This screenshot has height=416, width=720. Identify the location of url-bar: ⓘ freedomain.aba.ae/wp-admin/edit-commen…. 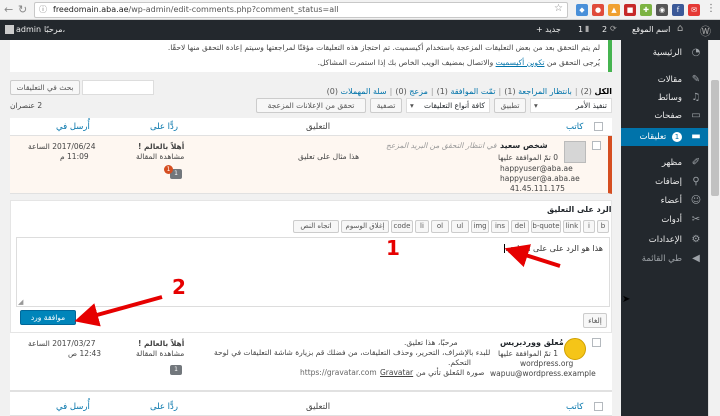
(301, 10).